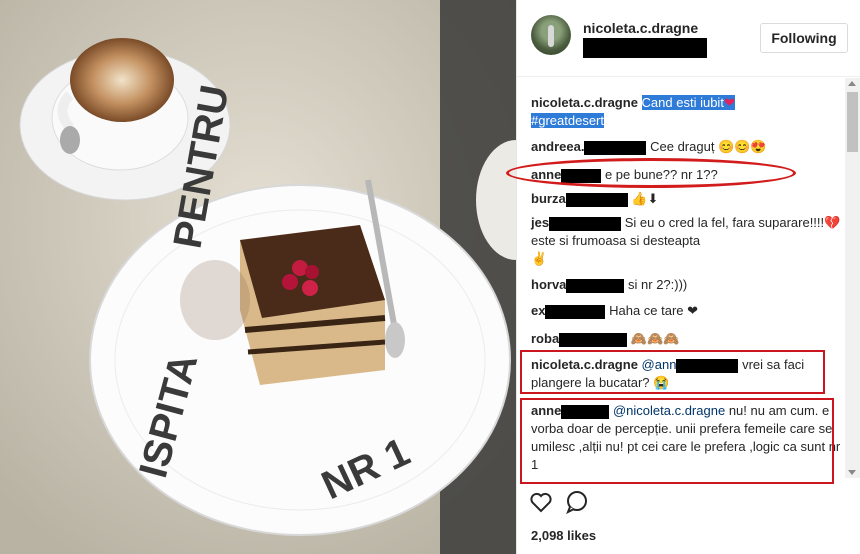 Image resolution: width=860 pixels, height=554 pixels. What do you see at coordinates (540, 222) in the screenshot?
I see `comment-username: jes` at bounding box center [540, 222].